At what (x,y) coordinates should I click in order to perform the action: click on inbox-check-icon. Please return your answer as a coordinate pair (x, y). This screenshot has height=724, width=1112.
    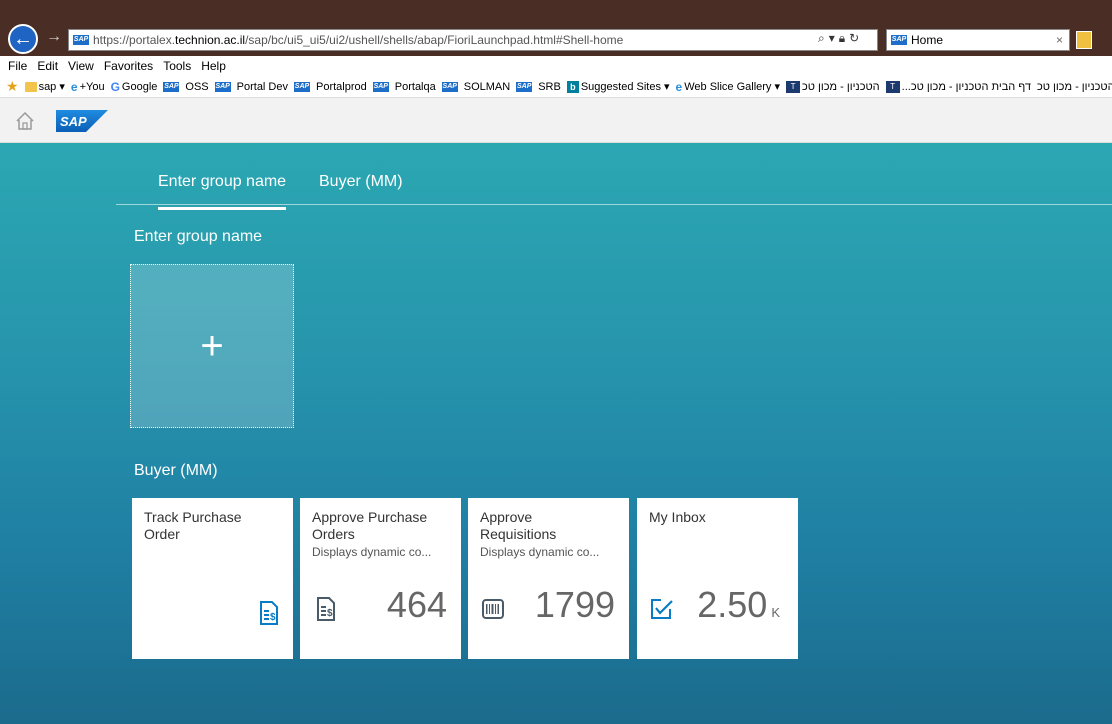
    Looking at the image, I should click on (662, 609).